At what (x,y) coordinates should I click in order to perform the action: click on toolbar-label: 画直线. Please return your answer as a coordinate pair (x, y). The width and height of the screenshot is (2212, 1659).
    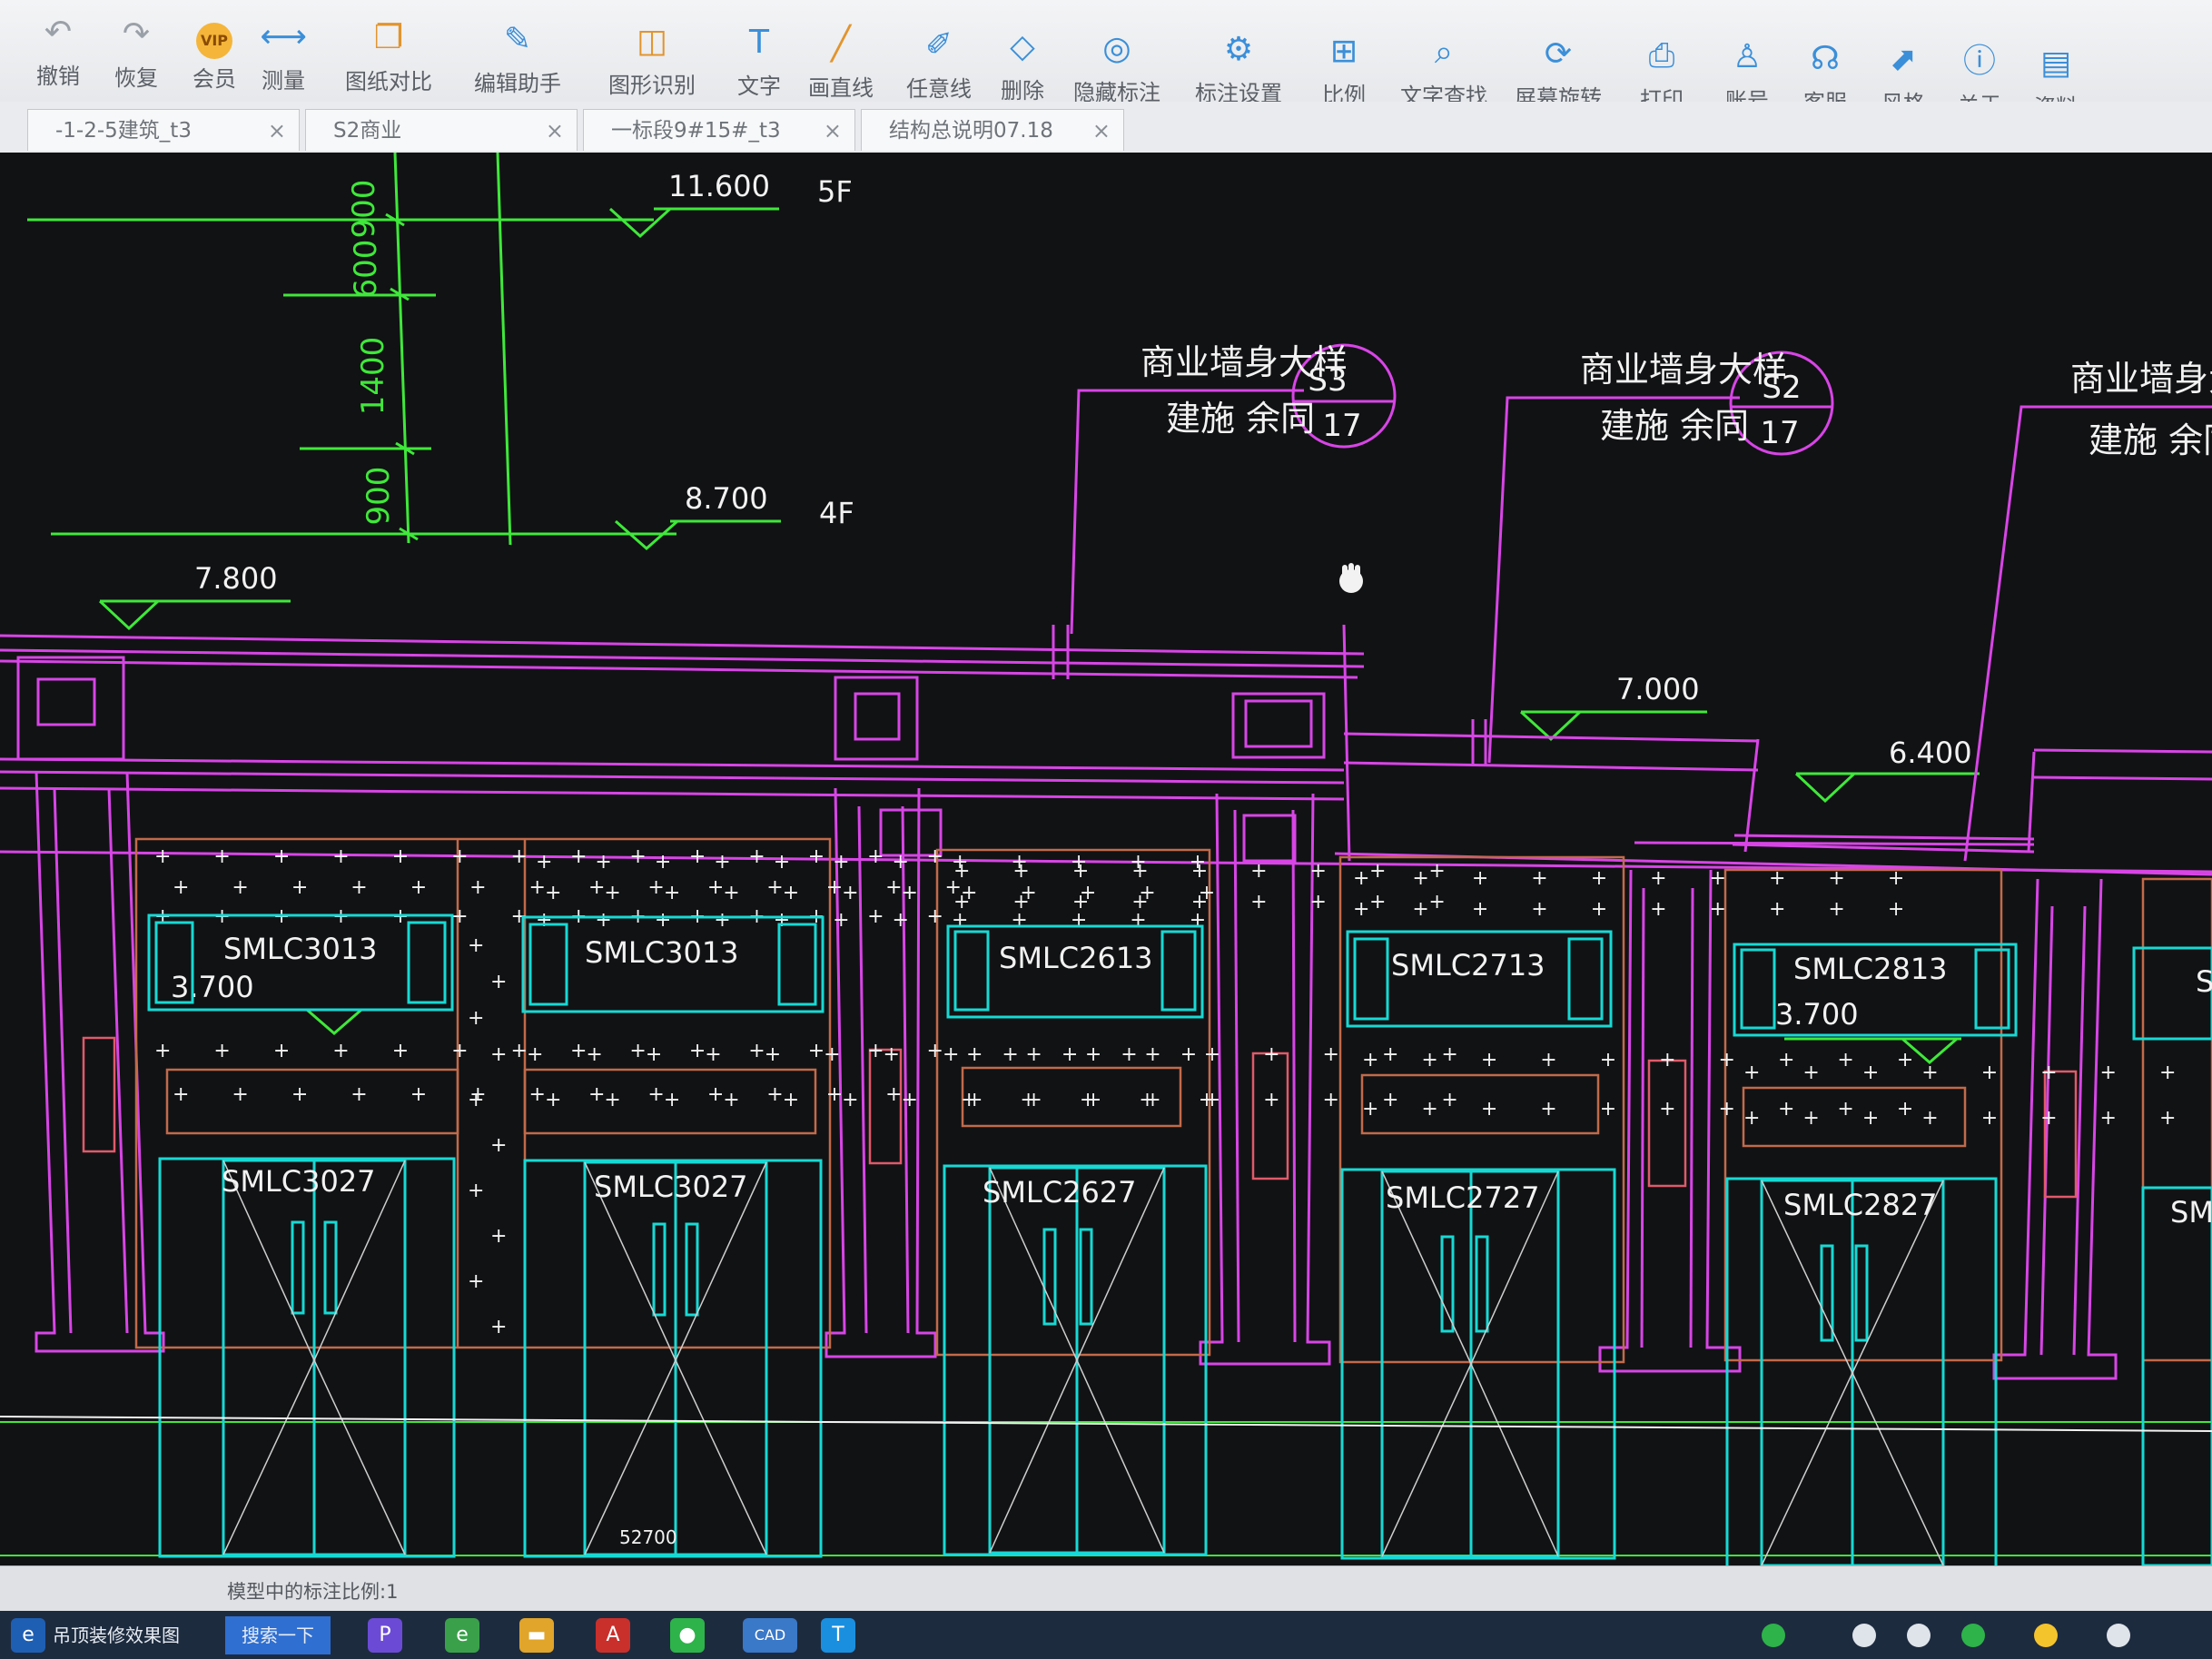
    Looking at the image, I should click on (841, 88).